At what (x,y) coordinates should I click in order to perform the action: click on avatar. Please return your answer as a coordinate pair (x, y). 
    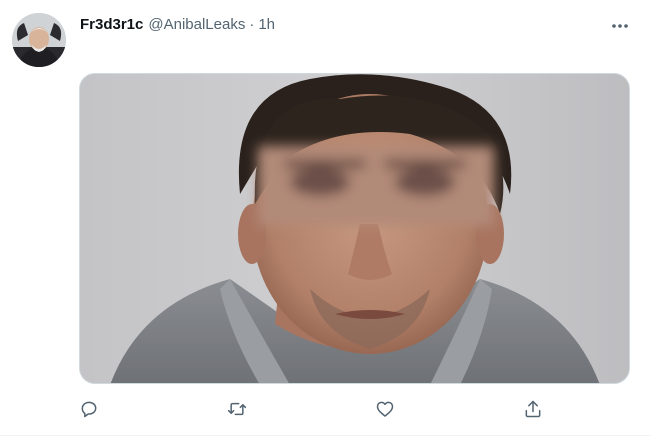
    Looking at the image, I should click on (39, 40).